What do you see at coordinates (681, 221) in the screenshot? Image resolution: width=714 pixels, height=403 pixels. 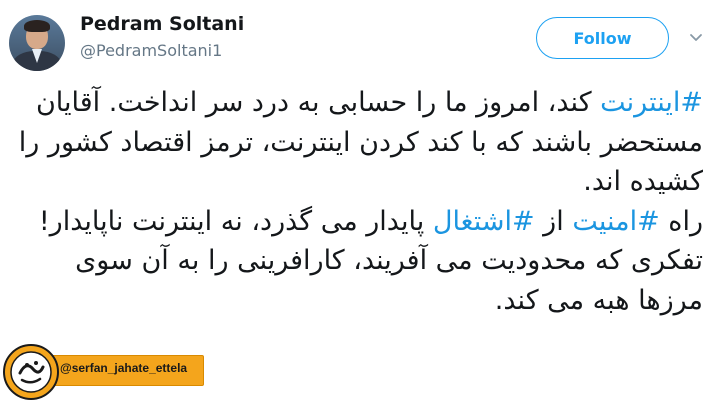 I see `tweet-text-segment: راه` at bounding box center [681, 221].